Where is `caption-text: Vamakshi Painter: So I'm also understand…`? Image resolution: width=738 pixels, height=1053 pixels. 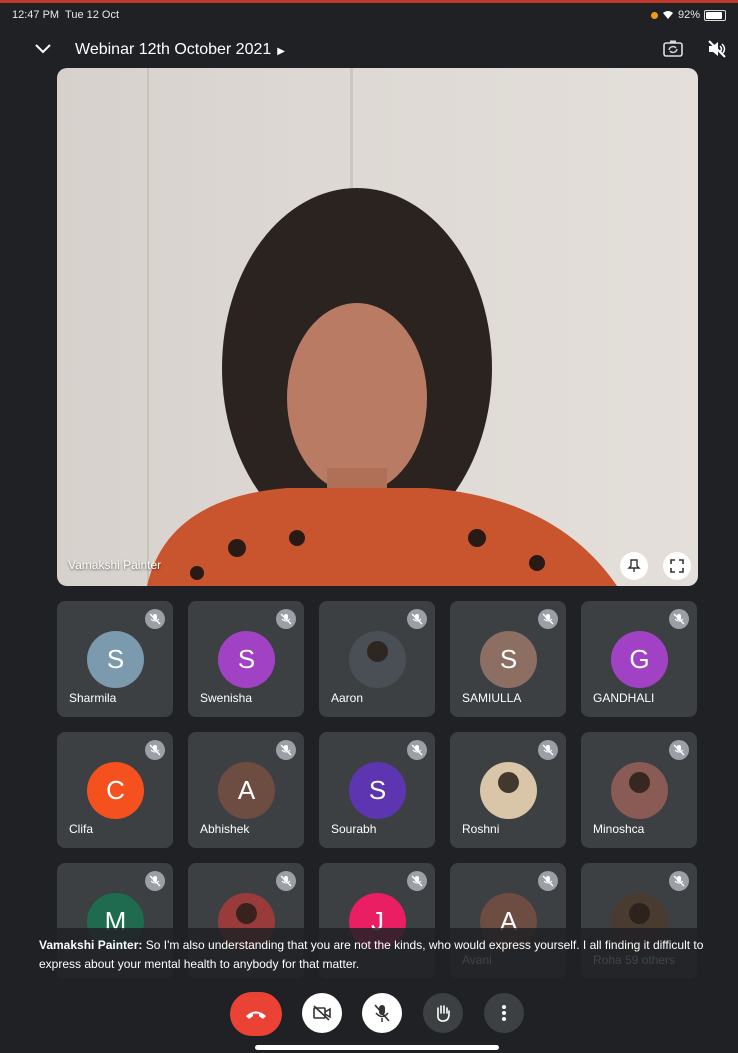 caption-text: Vamakshi Painter: So I'm also understand… is located at coordinates (373, 955).